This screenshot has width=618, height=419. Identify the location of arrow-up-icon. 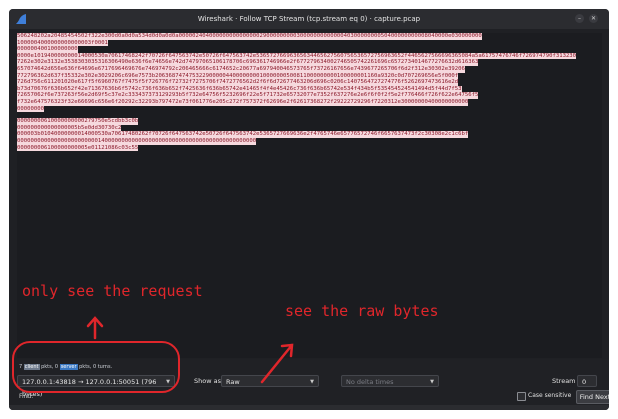
(95, 328).